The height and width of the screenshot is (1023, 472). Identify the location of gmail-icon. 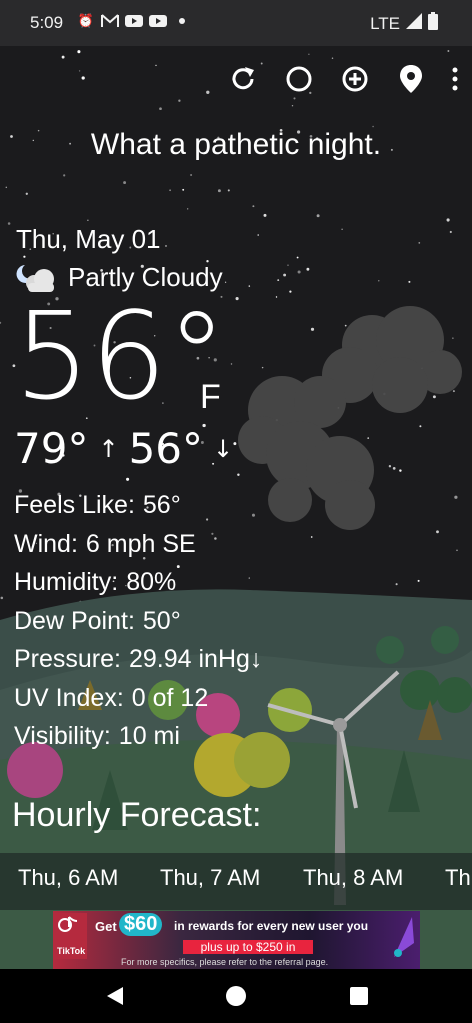
(110, 21).